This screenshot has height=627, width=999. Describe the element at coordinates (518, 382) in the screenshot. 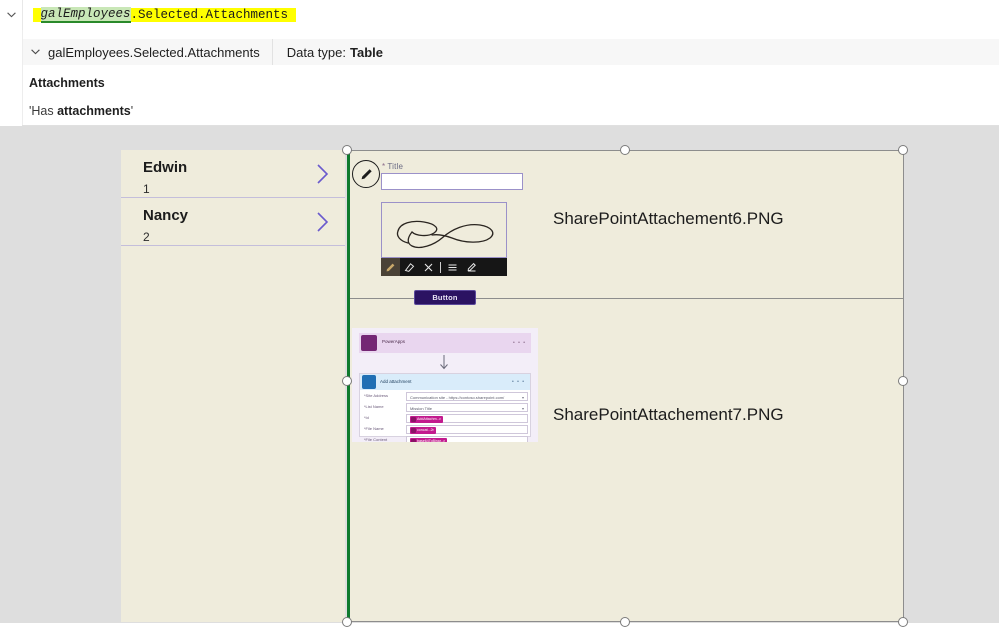

I see `flow-action-menu-icon: • • •` at that location.